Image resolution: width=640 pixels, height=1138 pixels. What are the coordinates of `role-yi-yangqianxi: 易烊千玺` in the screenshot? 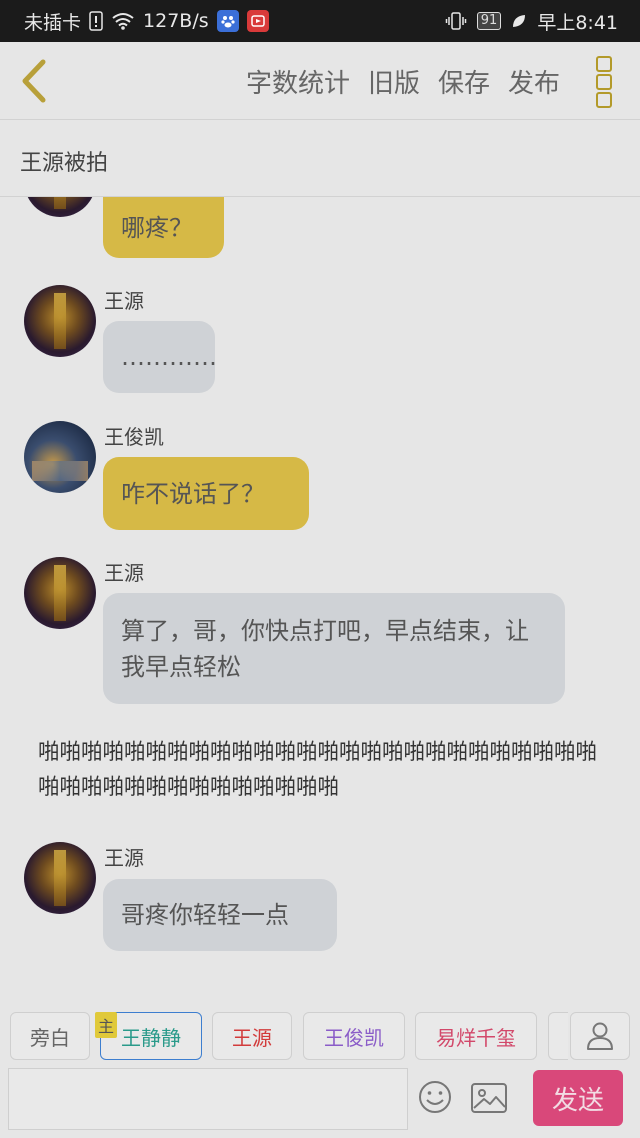 It's located at (476, 1036).